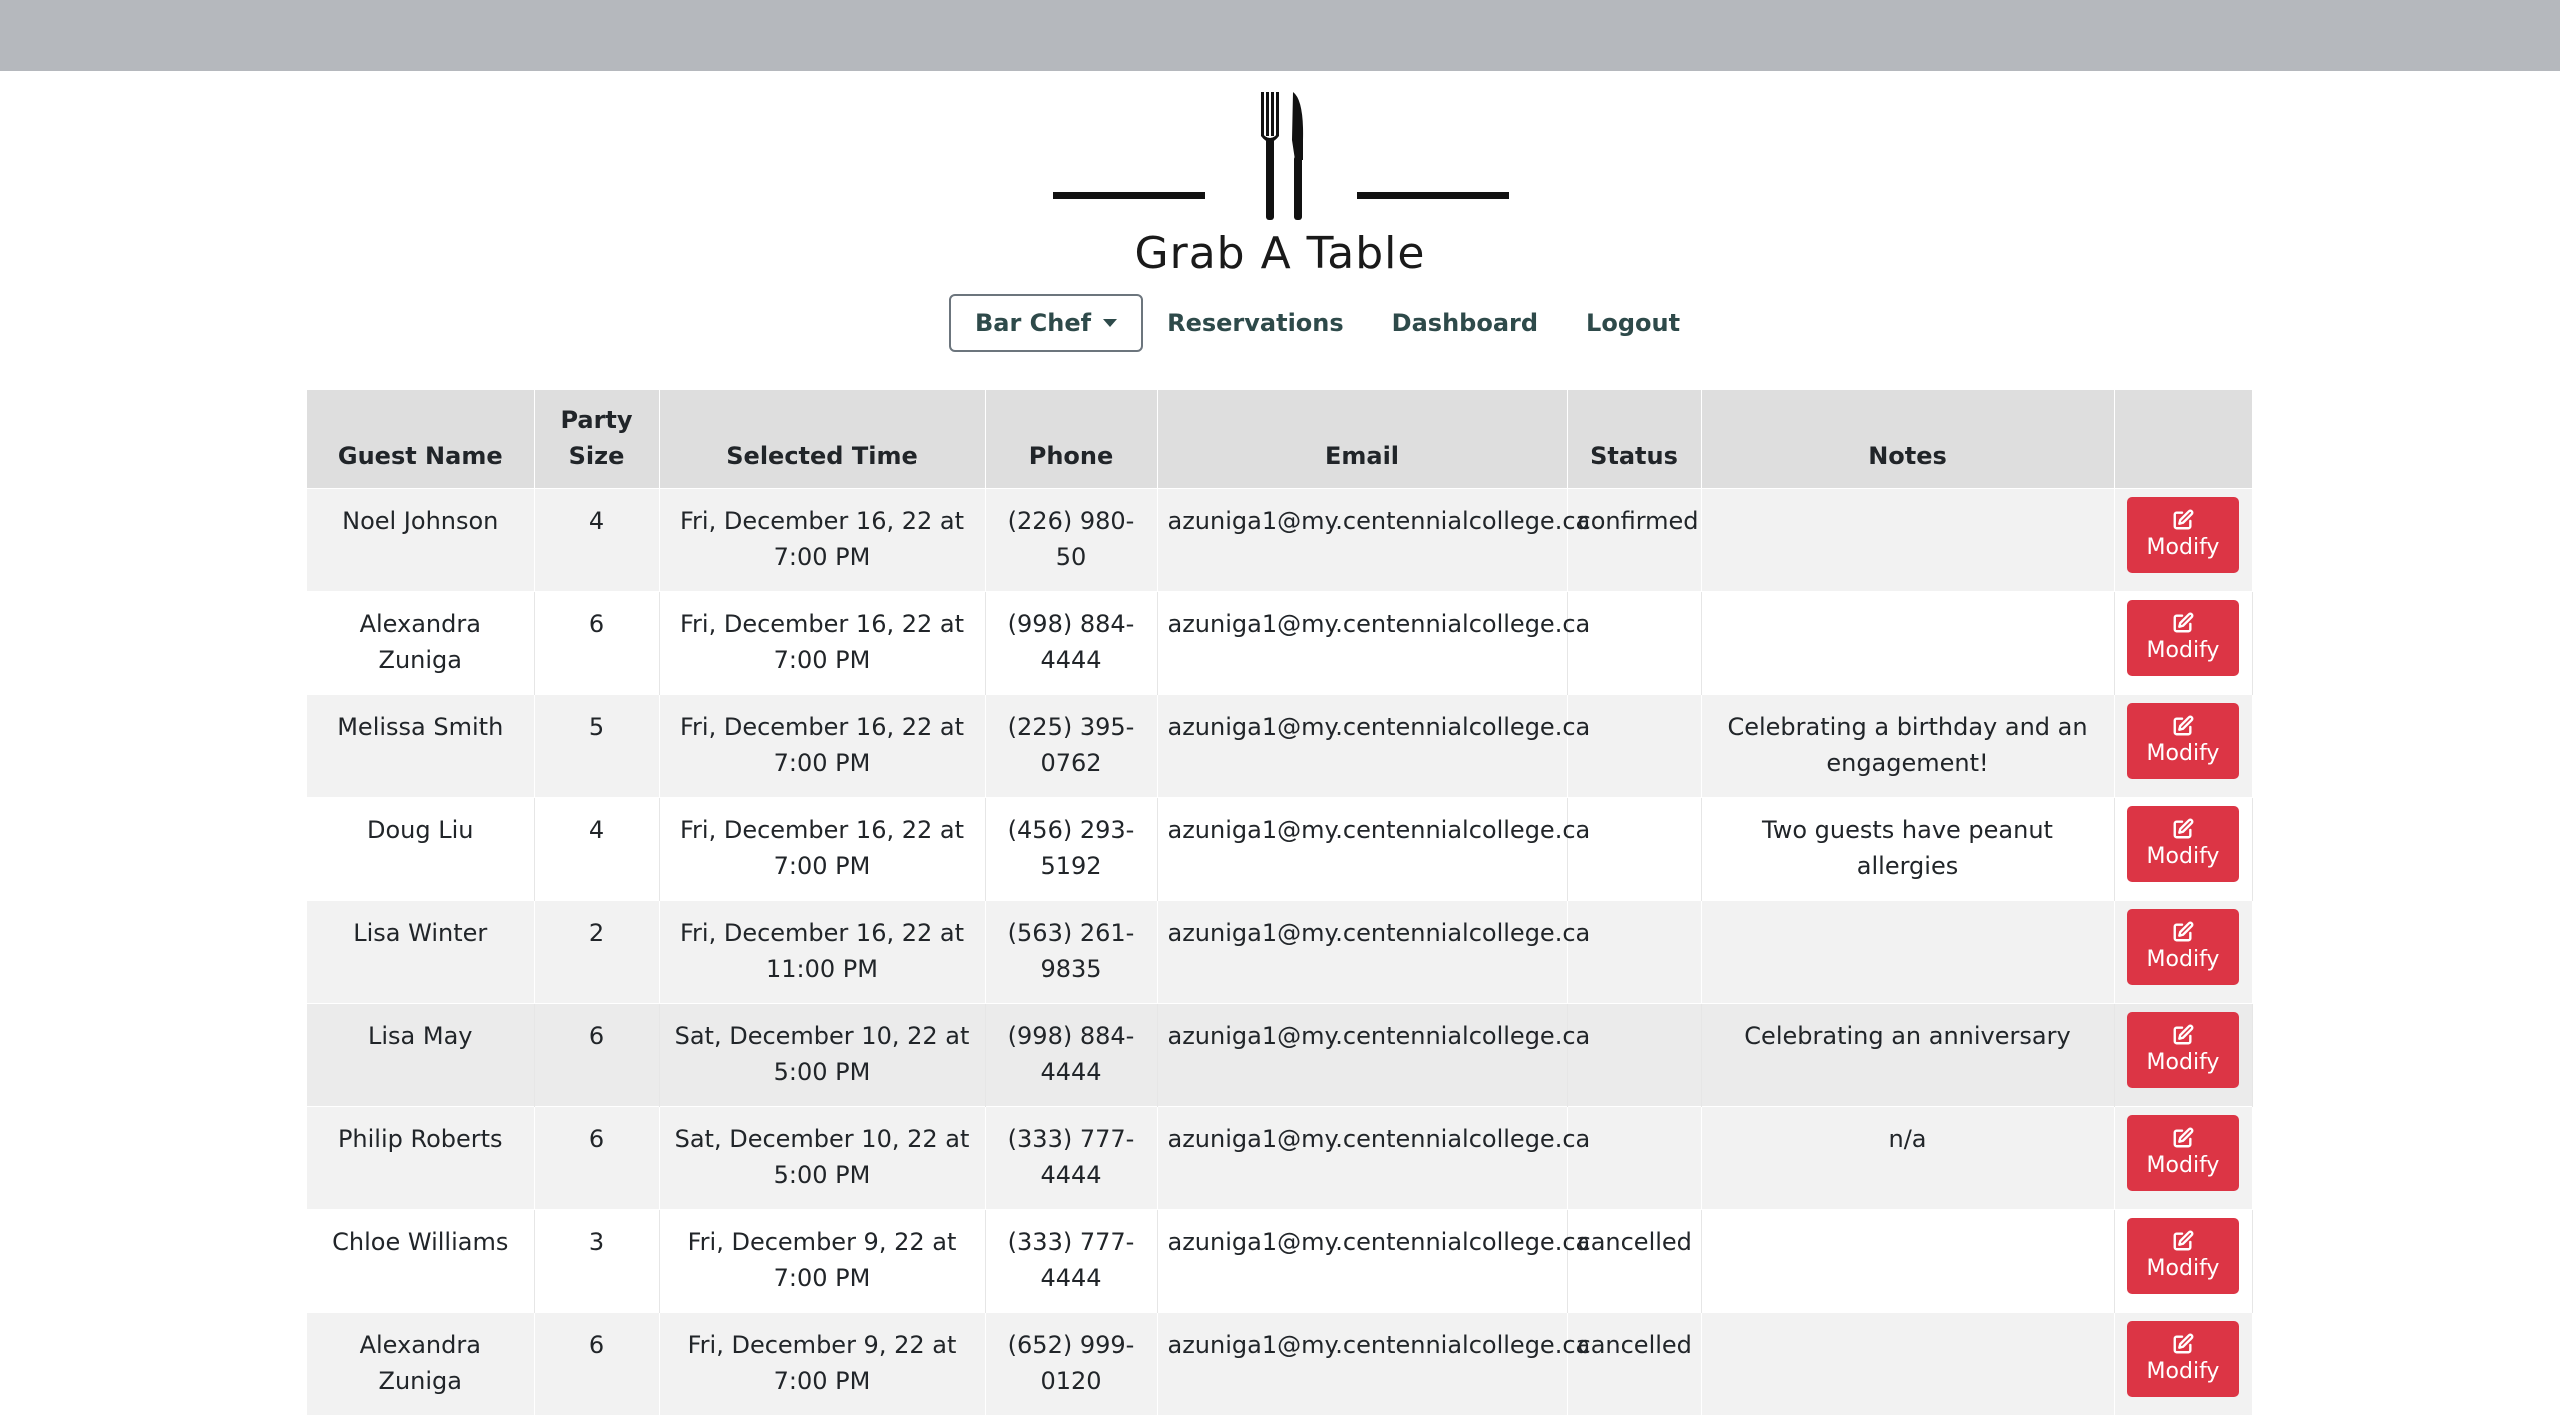  I want to click on header-notes: Notes, so click(1907, 439).